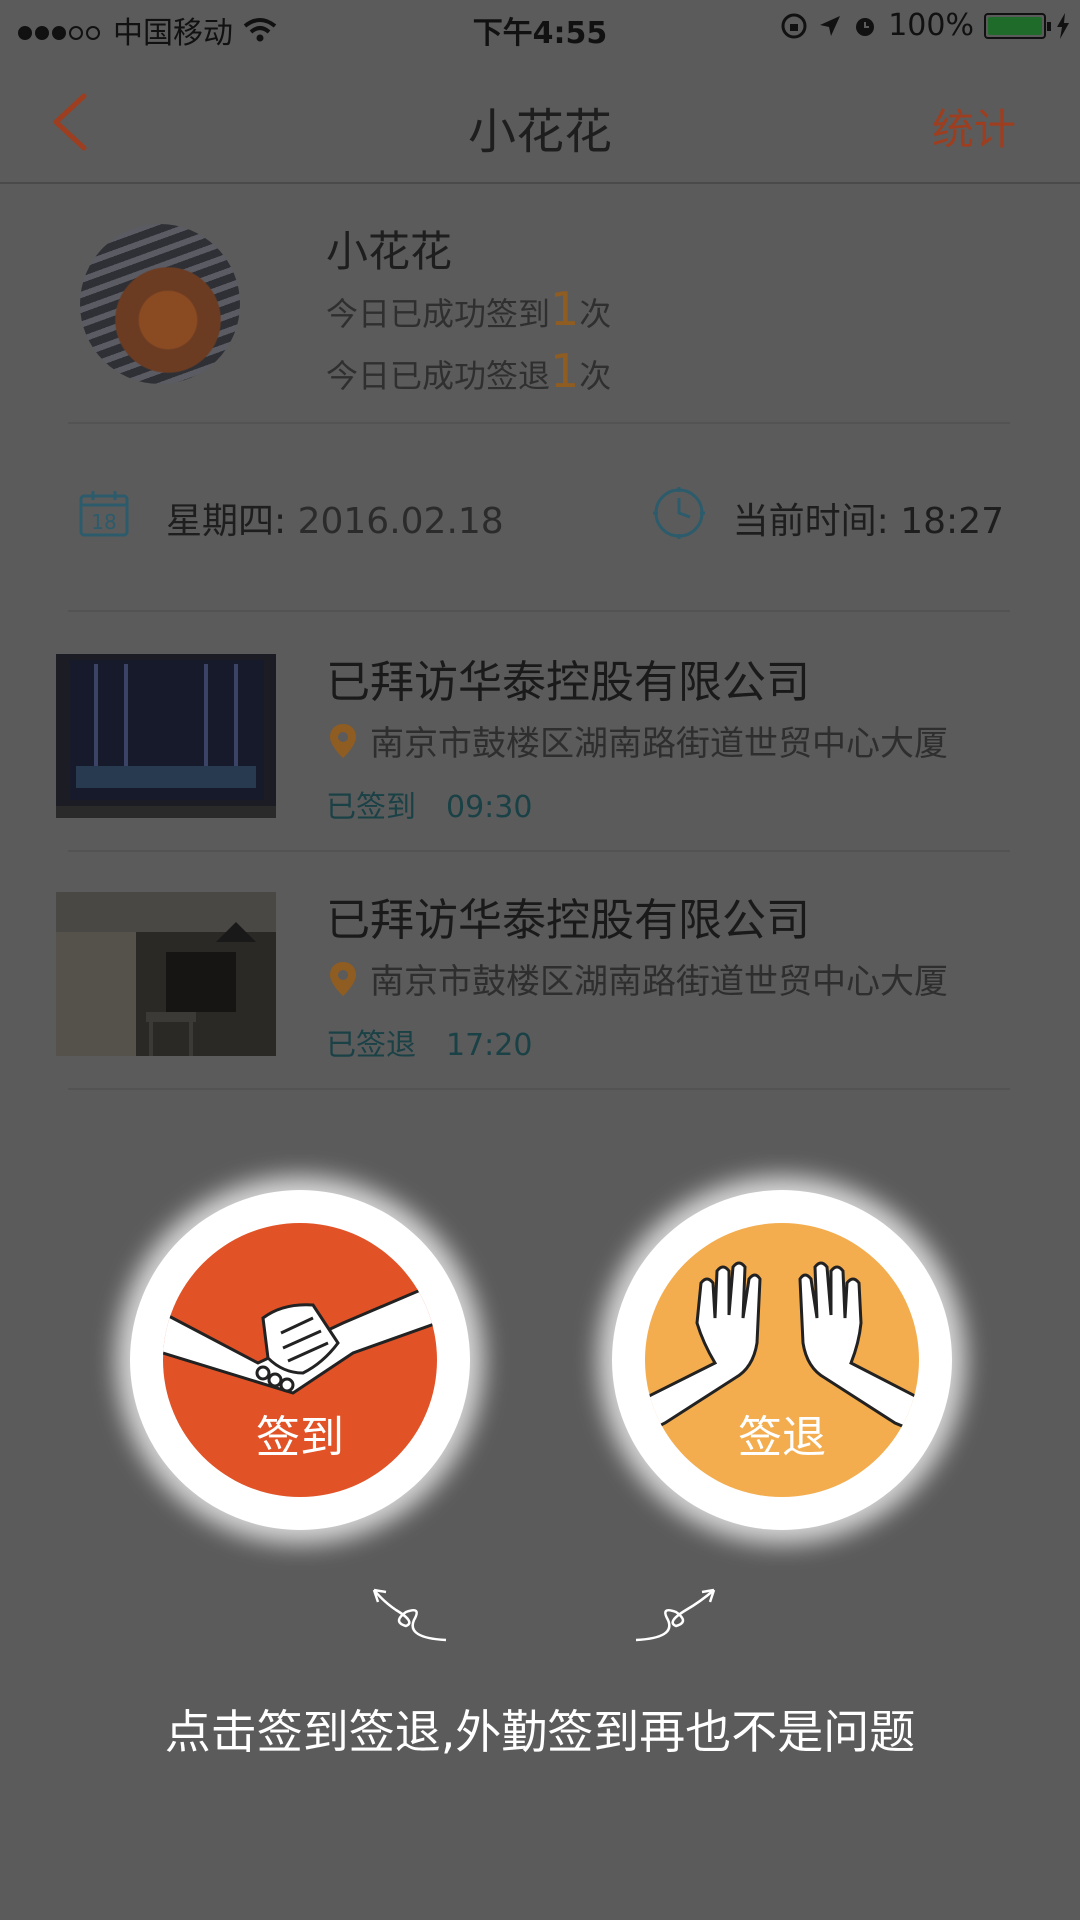 The height and width of the screenshot is (1920, 1080). I want to click on profile-section: 小花花 今日已成功签到1次 今日已成功签退1次, so click(540, 304).